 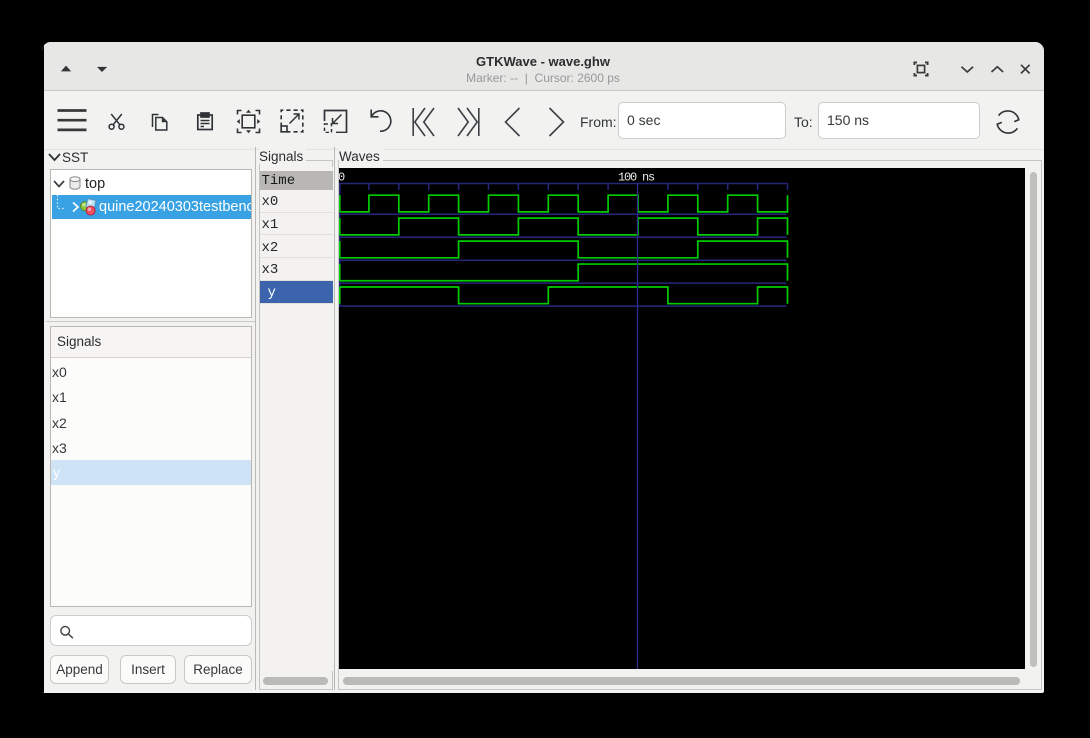 I want to click on svg-text: 100 ns, so click(x=636, y=177).